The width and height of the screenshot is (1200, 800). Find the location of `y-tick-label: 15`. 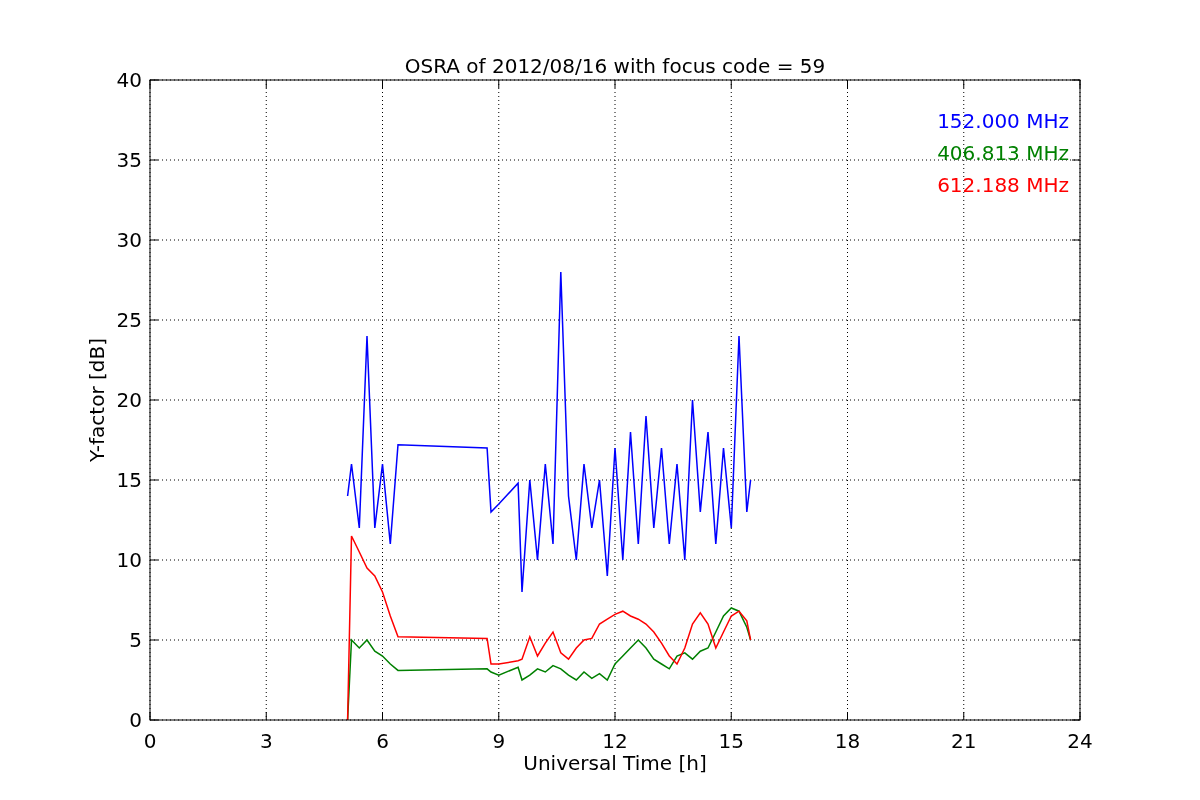

y-tick-label: 15 is located at coordinates (129, 480).